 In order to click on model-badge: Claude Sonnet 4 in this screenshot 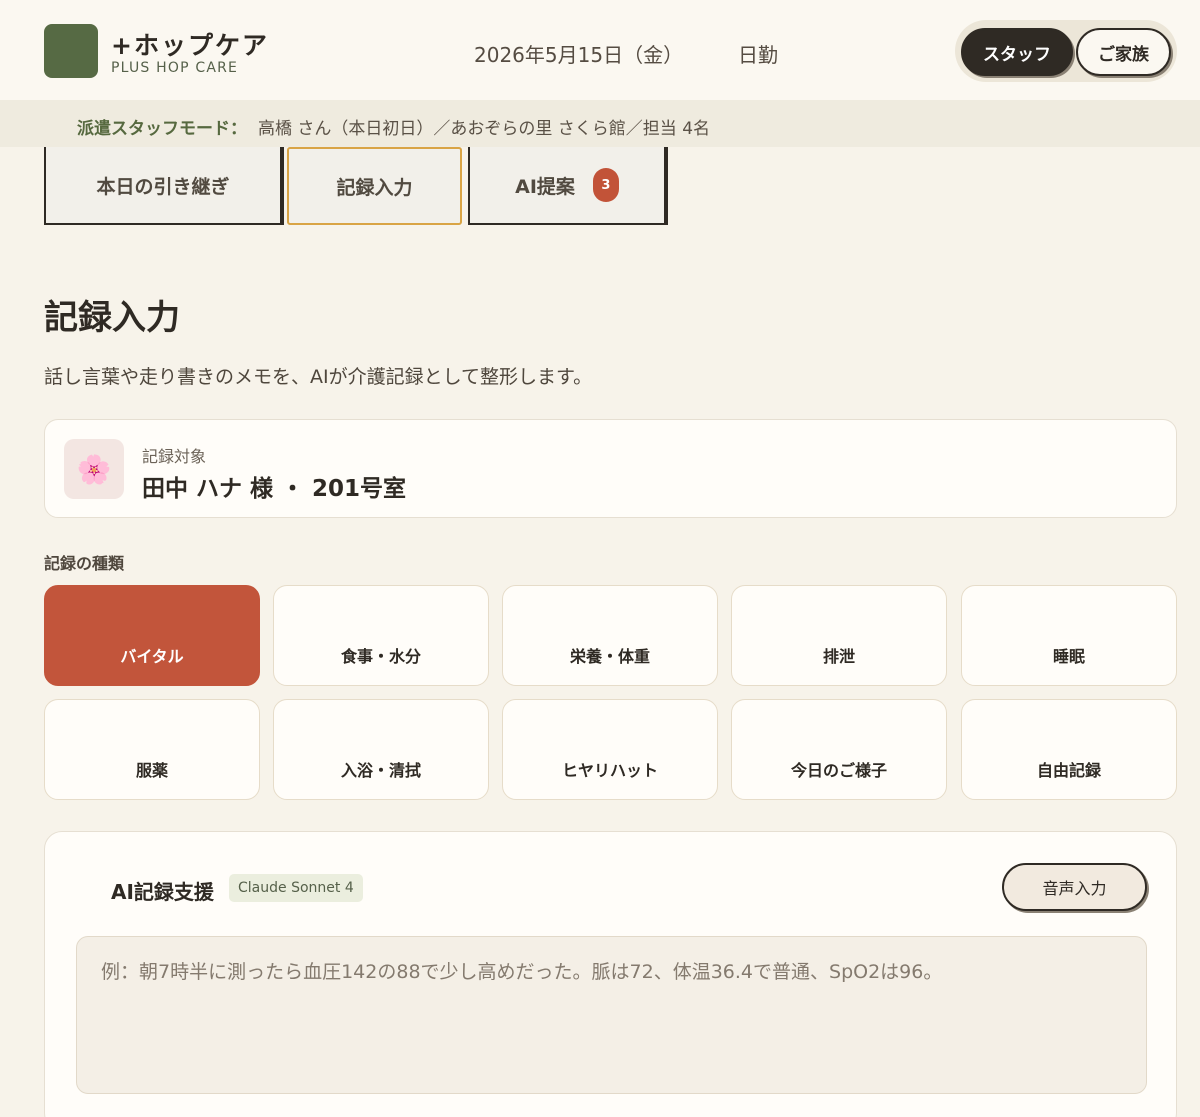, I will do `click(296, 888)`.